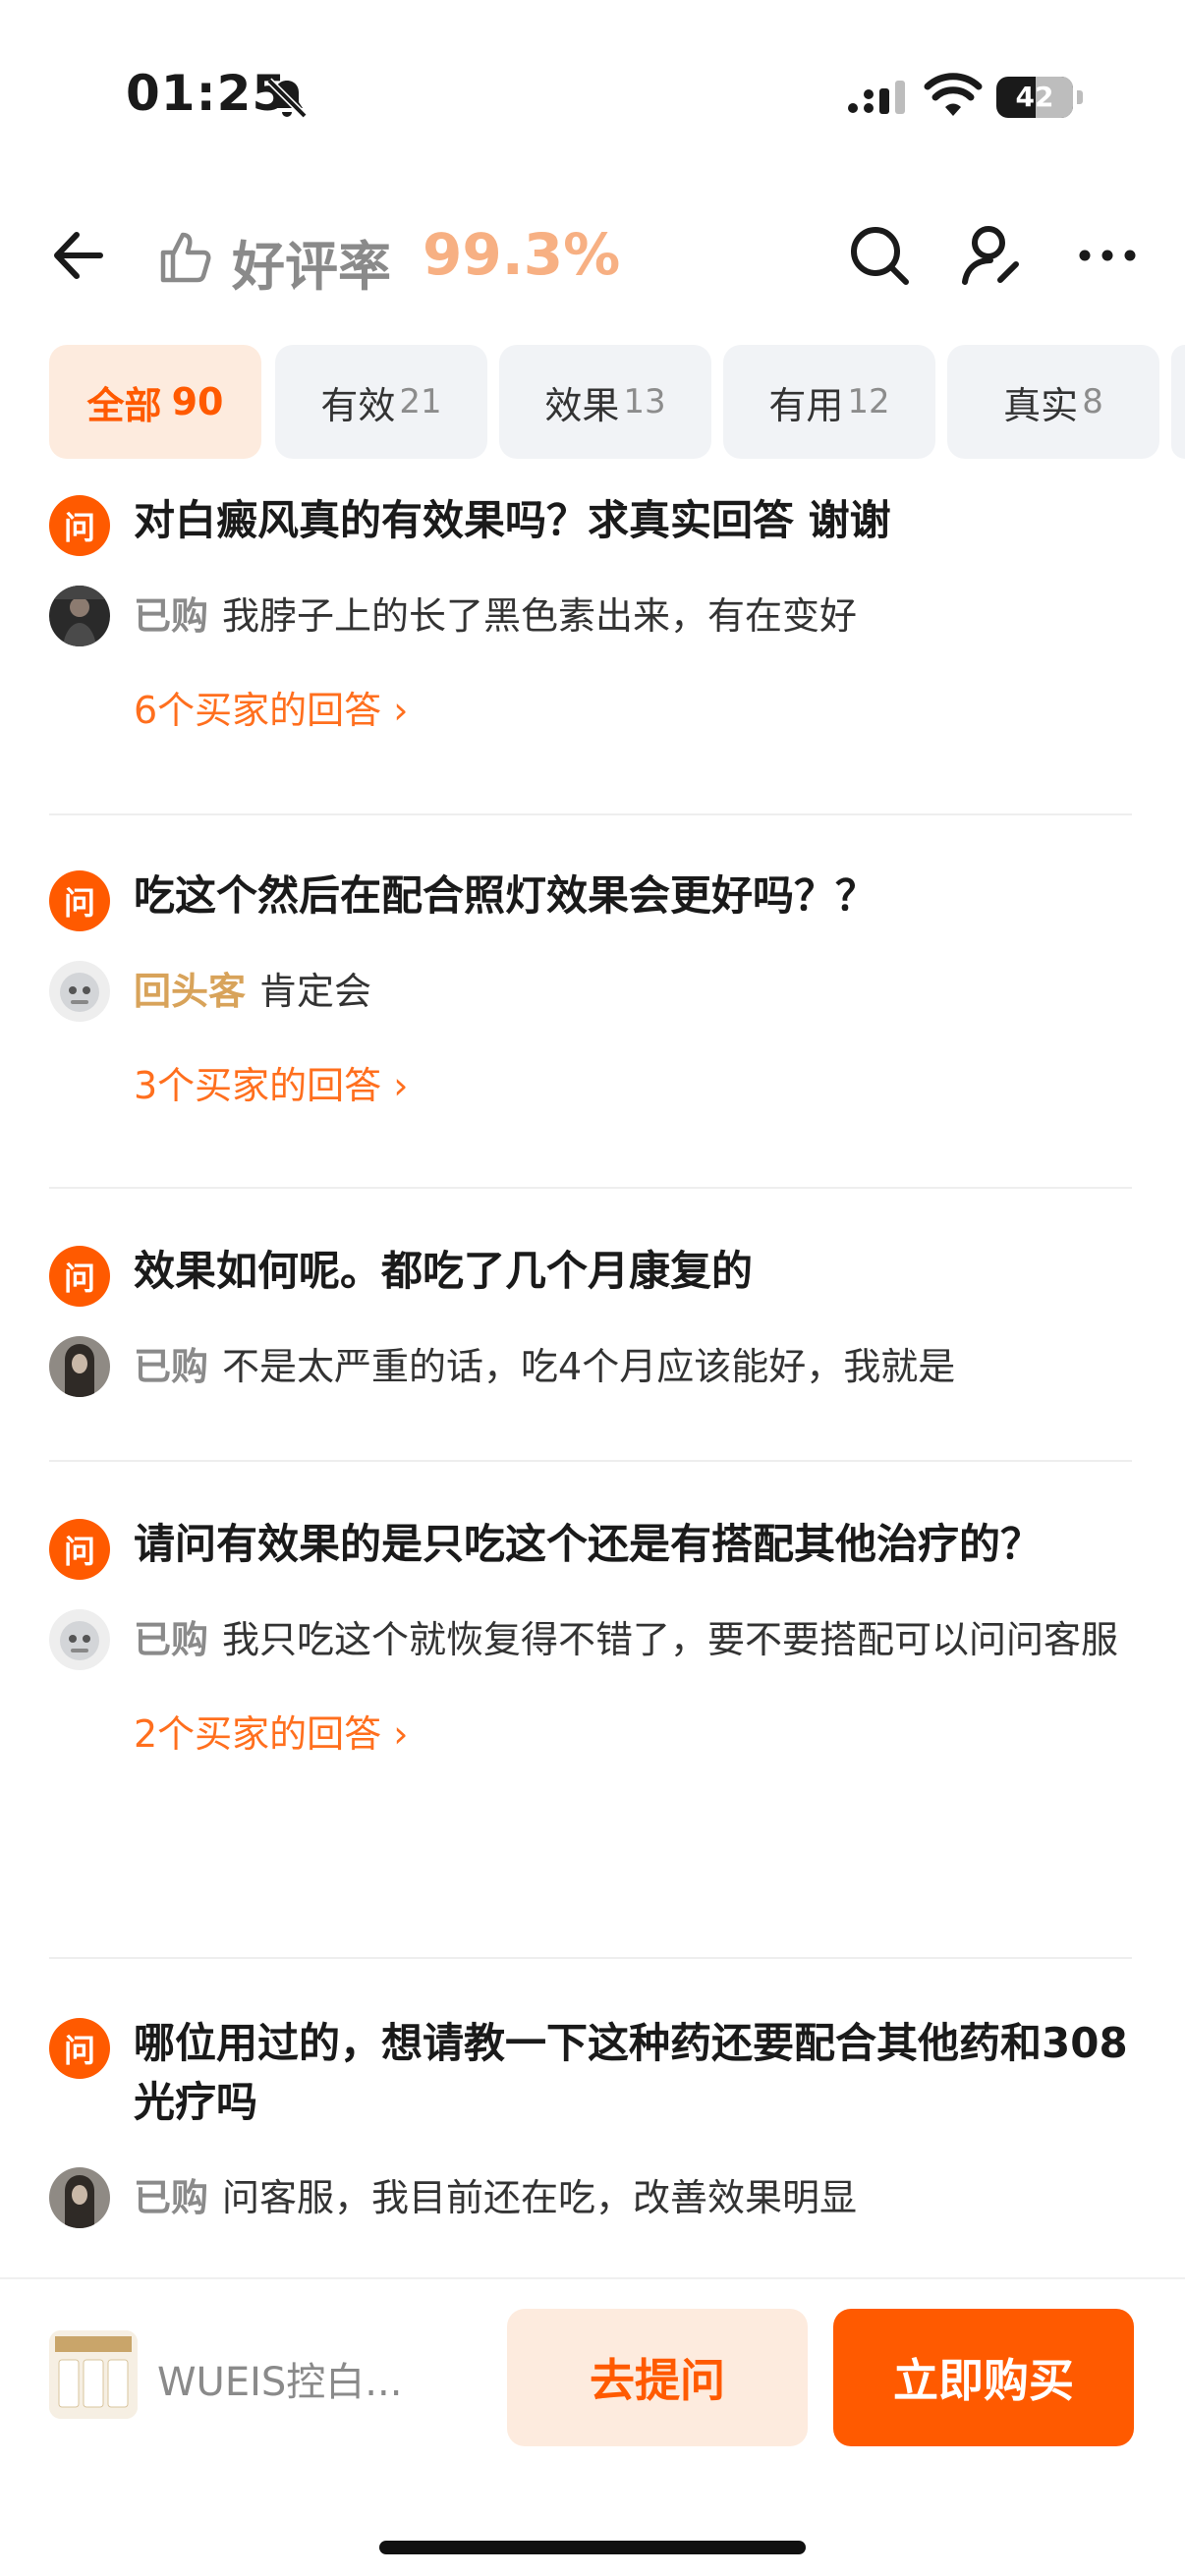 The width and height of the screenshot is (1185, 2576). I want to click on bottom-action-bar: WUEIS控白... 去提问 立即购买, so click(592, 2426).